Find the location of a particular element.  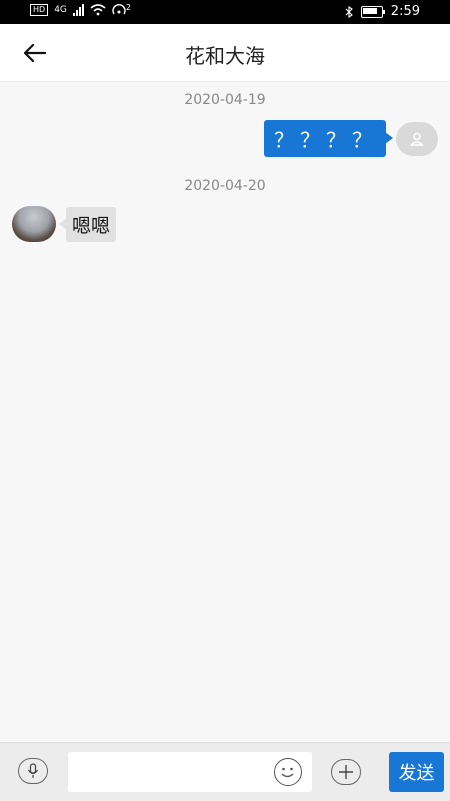

hd-icon: HD is located at coordinates (39, 10).